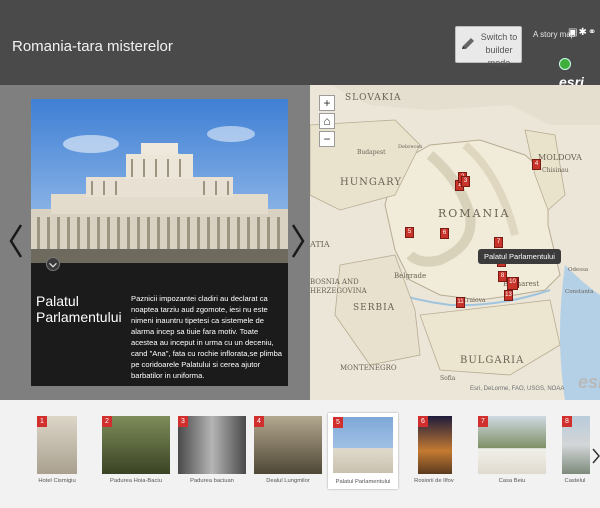 Image resolution: width=600 pixels, height=508 pixels. I want to click on map-label-romania: ROMANIA, so click(474, 213).